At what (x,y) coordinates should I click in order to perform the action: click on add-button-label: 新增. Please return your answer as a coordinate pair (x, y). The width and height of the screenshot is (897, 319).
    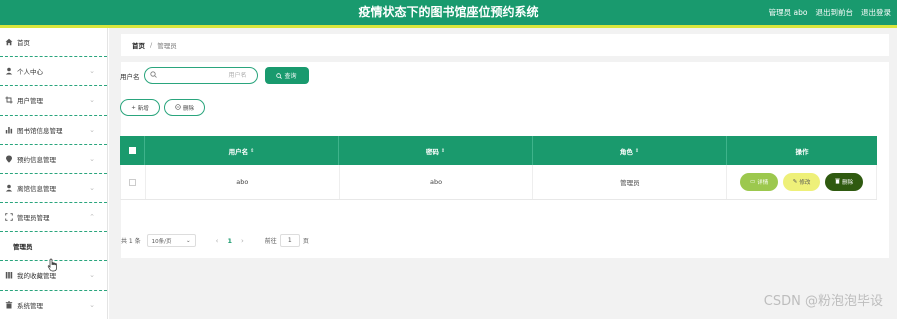
    Looking at the image, I should click on (143, 108).